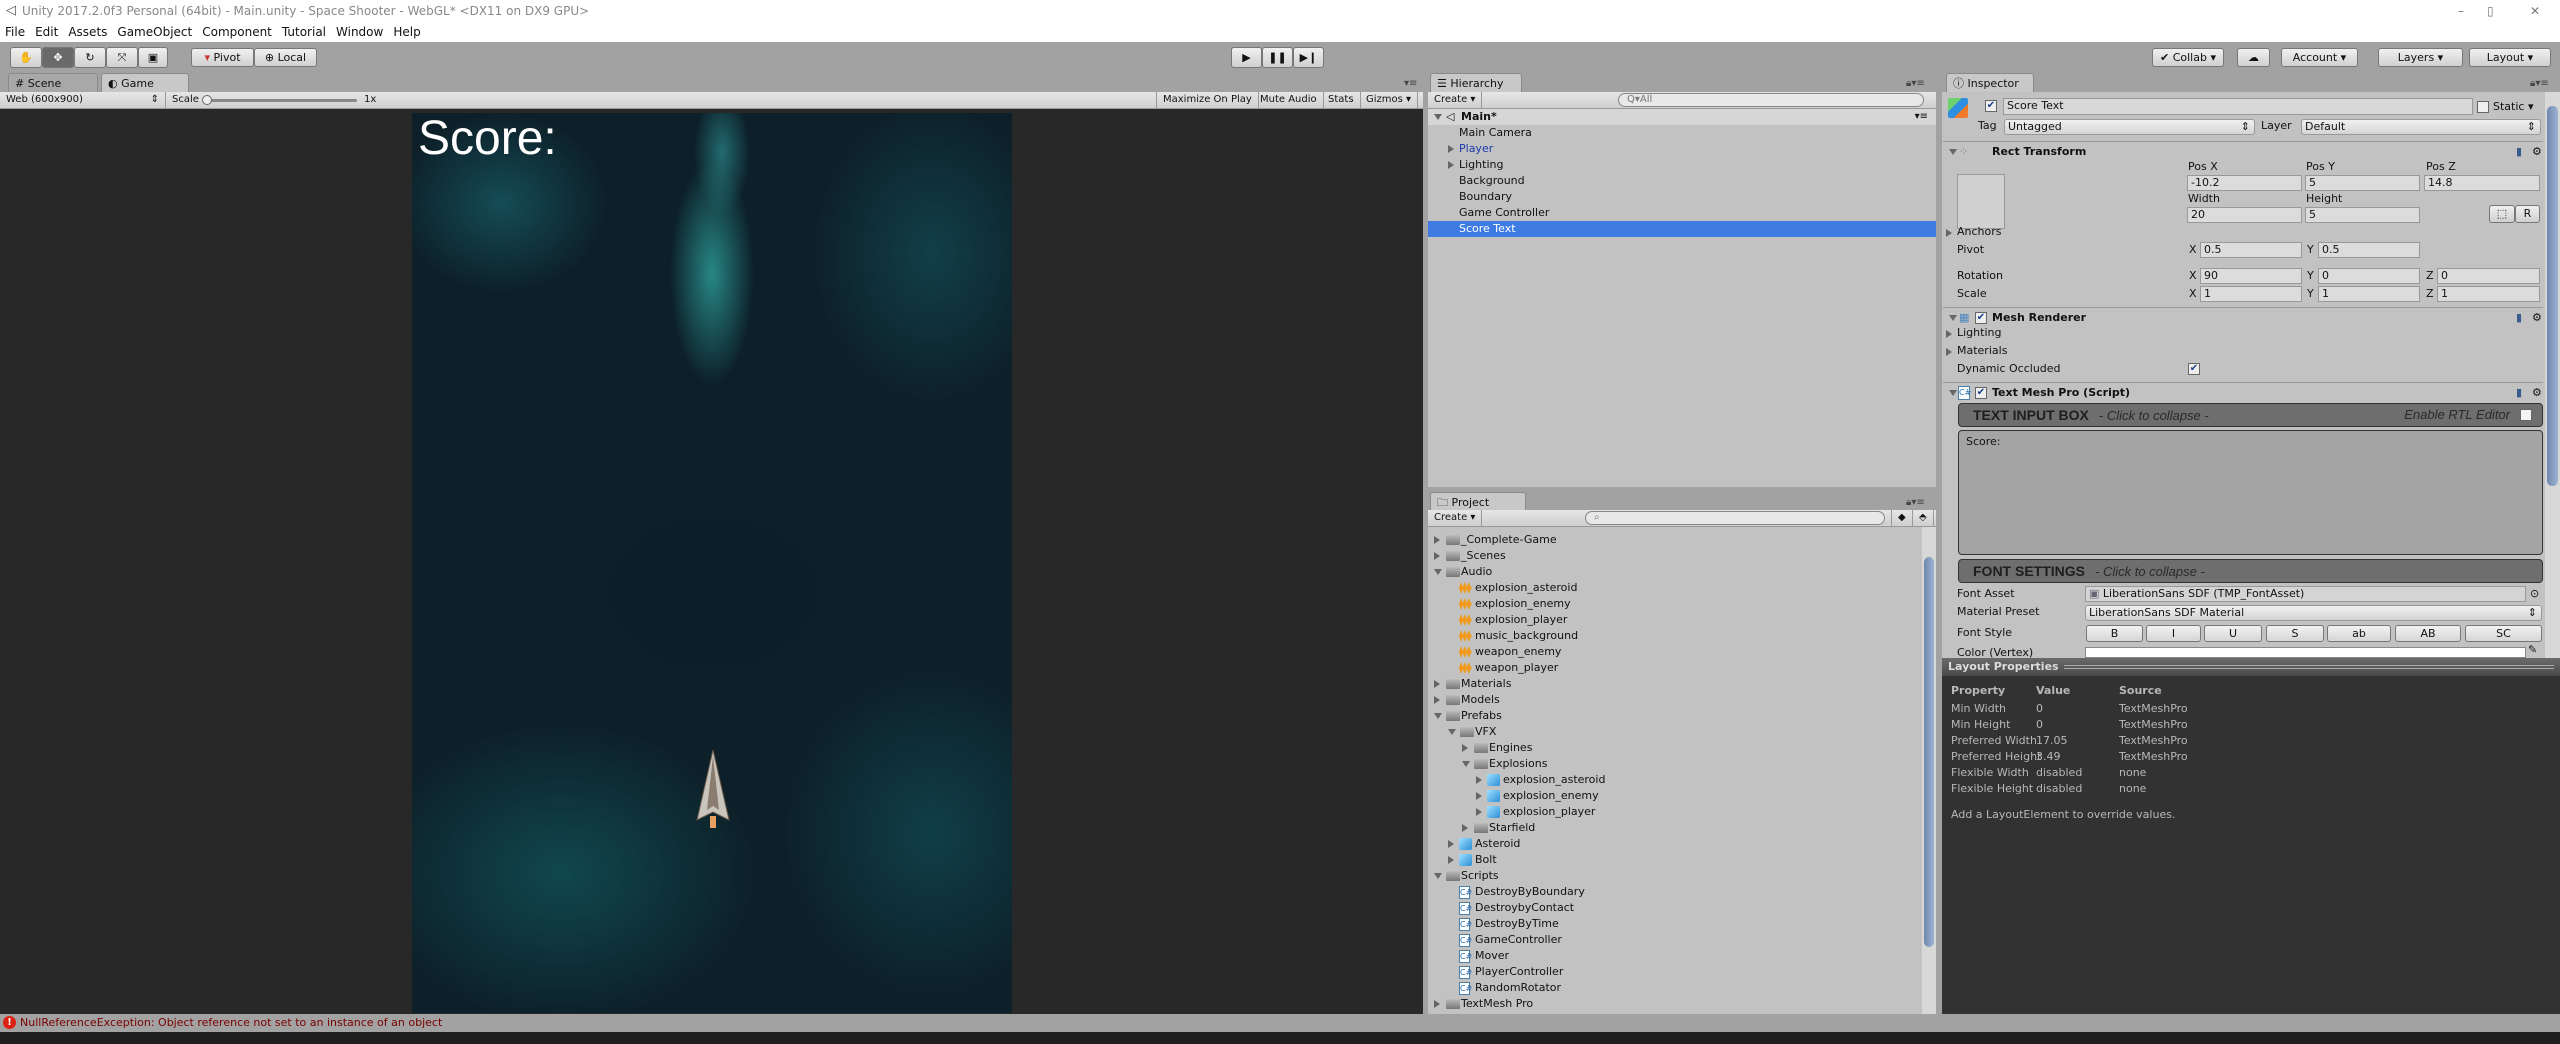 The height and width of the screenshot is (1044, 2560). What do you see at coordinates (90, 57) in the screenshot?
I see `rotate-tool-button: ↻` at bounding box center [90, 57].